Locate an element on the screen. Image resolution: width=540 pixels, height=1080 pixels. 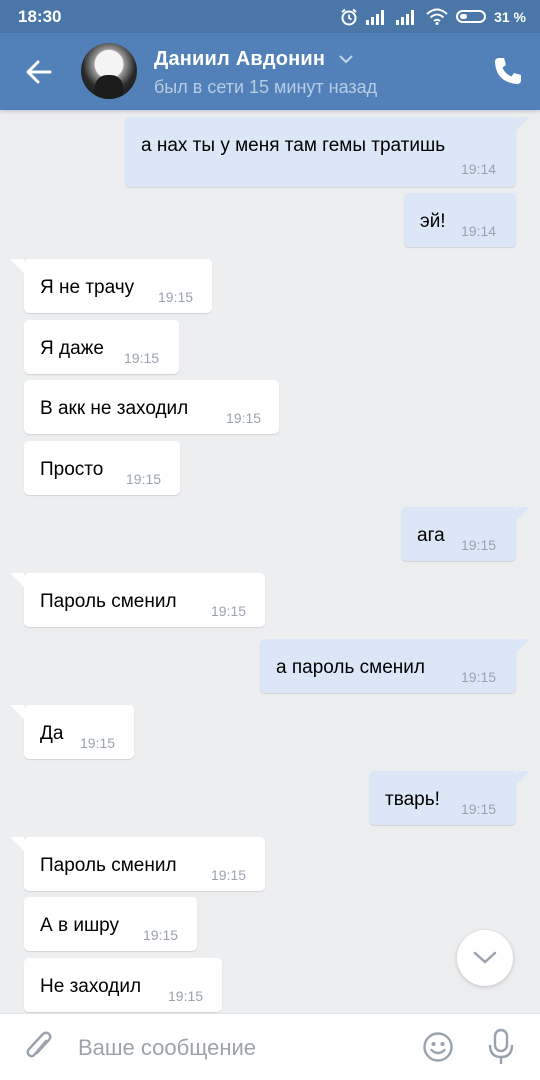
message-text: Я не трачу is located at coordinates (87, 287).